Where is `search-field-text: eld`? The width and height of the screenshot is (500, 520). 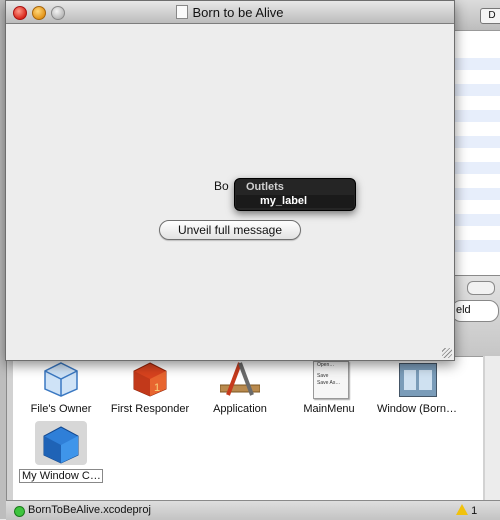 search-field-text: eld is located at coordinates (463, 310).